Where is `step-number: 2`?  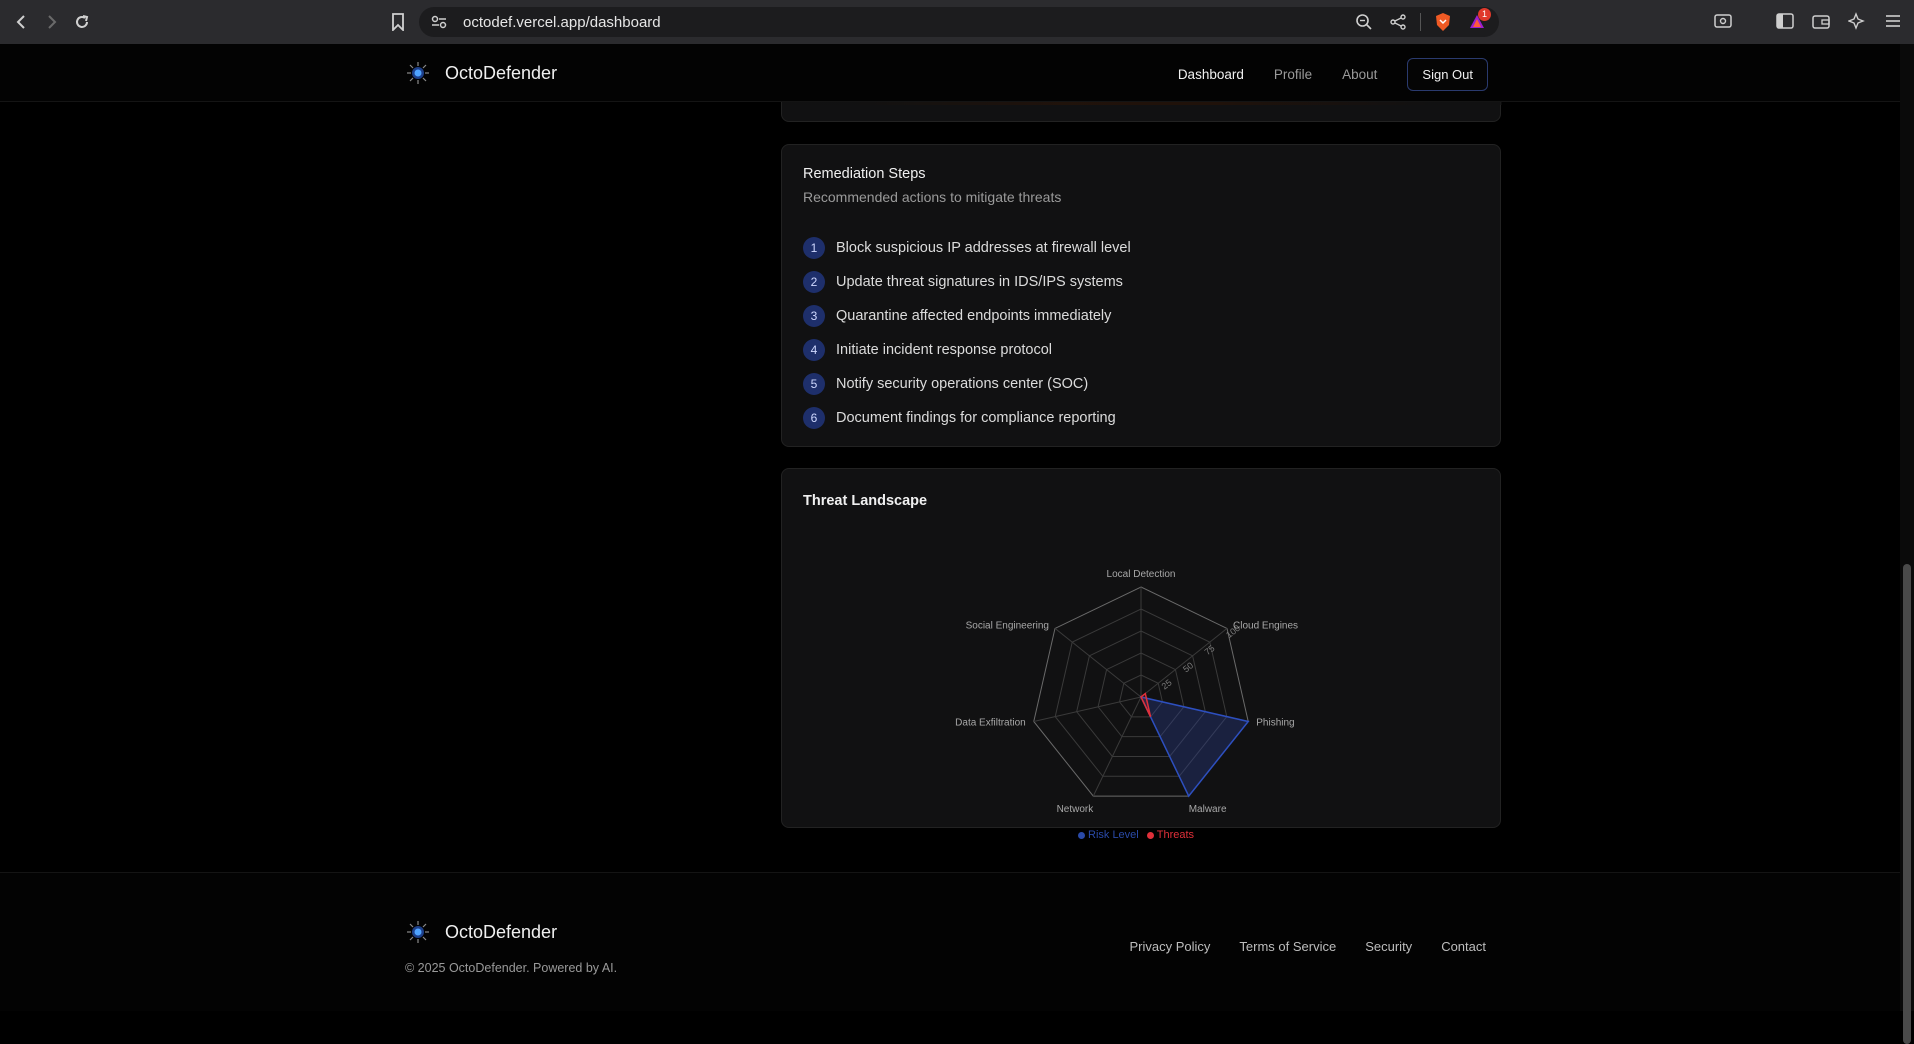 step-number: 2 is located at coordinates (814, 282).